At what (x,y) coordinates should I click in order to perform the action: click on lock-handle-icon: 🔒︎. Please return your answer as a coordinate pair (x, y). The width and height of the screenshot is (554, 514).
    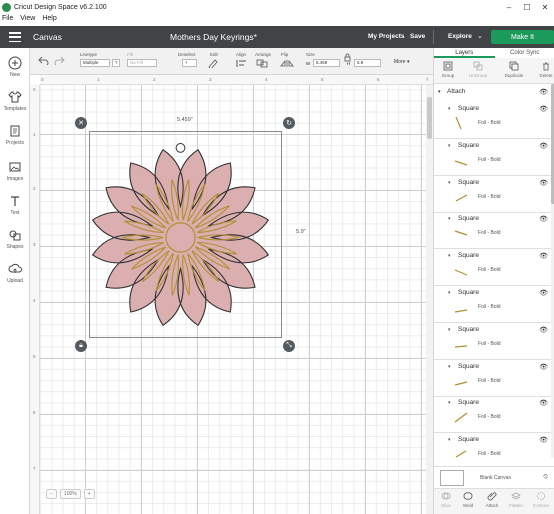
    Looking at the image, I should click on (81, 346).